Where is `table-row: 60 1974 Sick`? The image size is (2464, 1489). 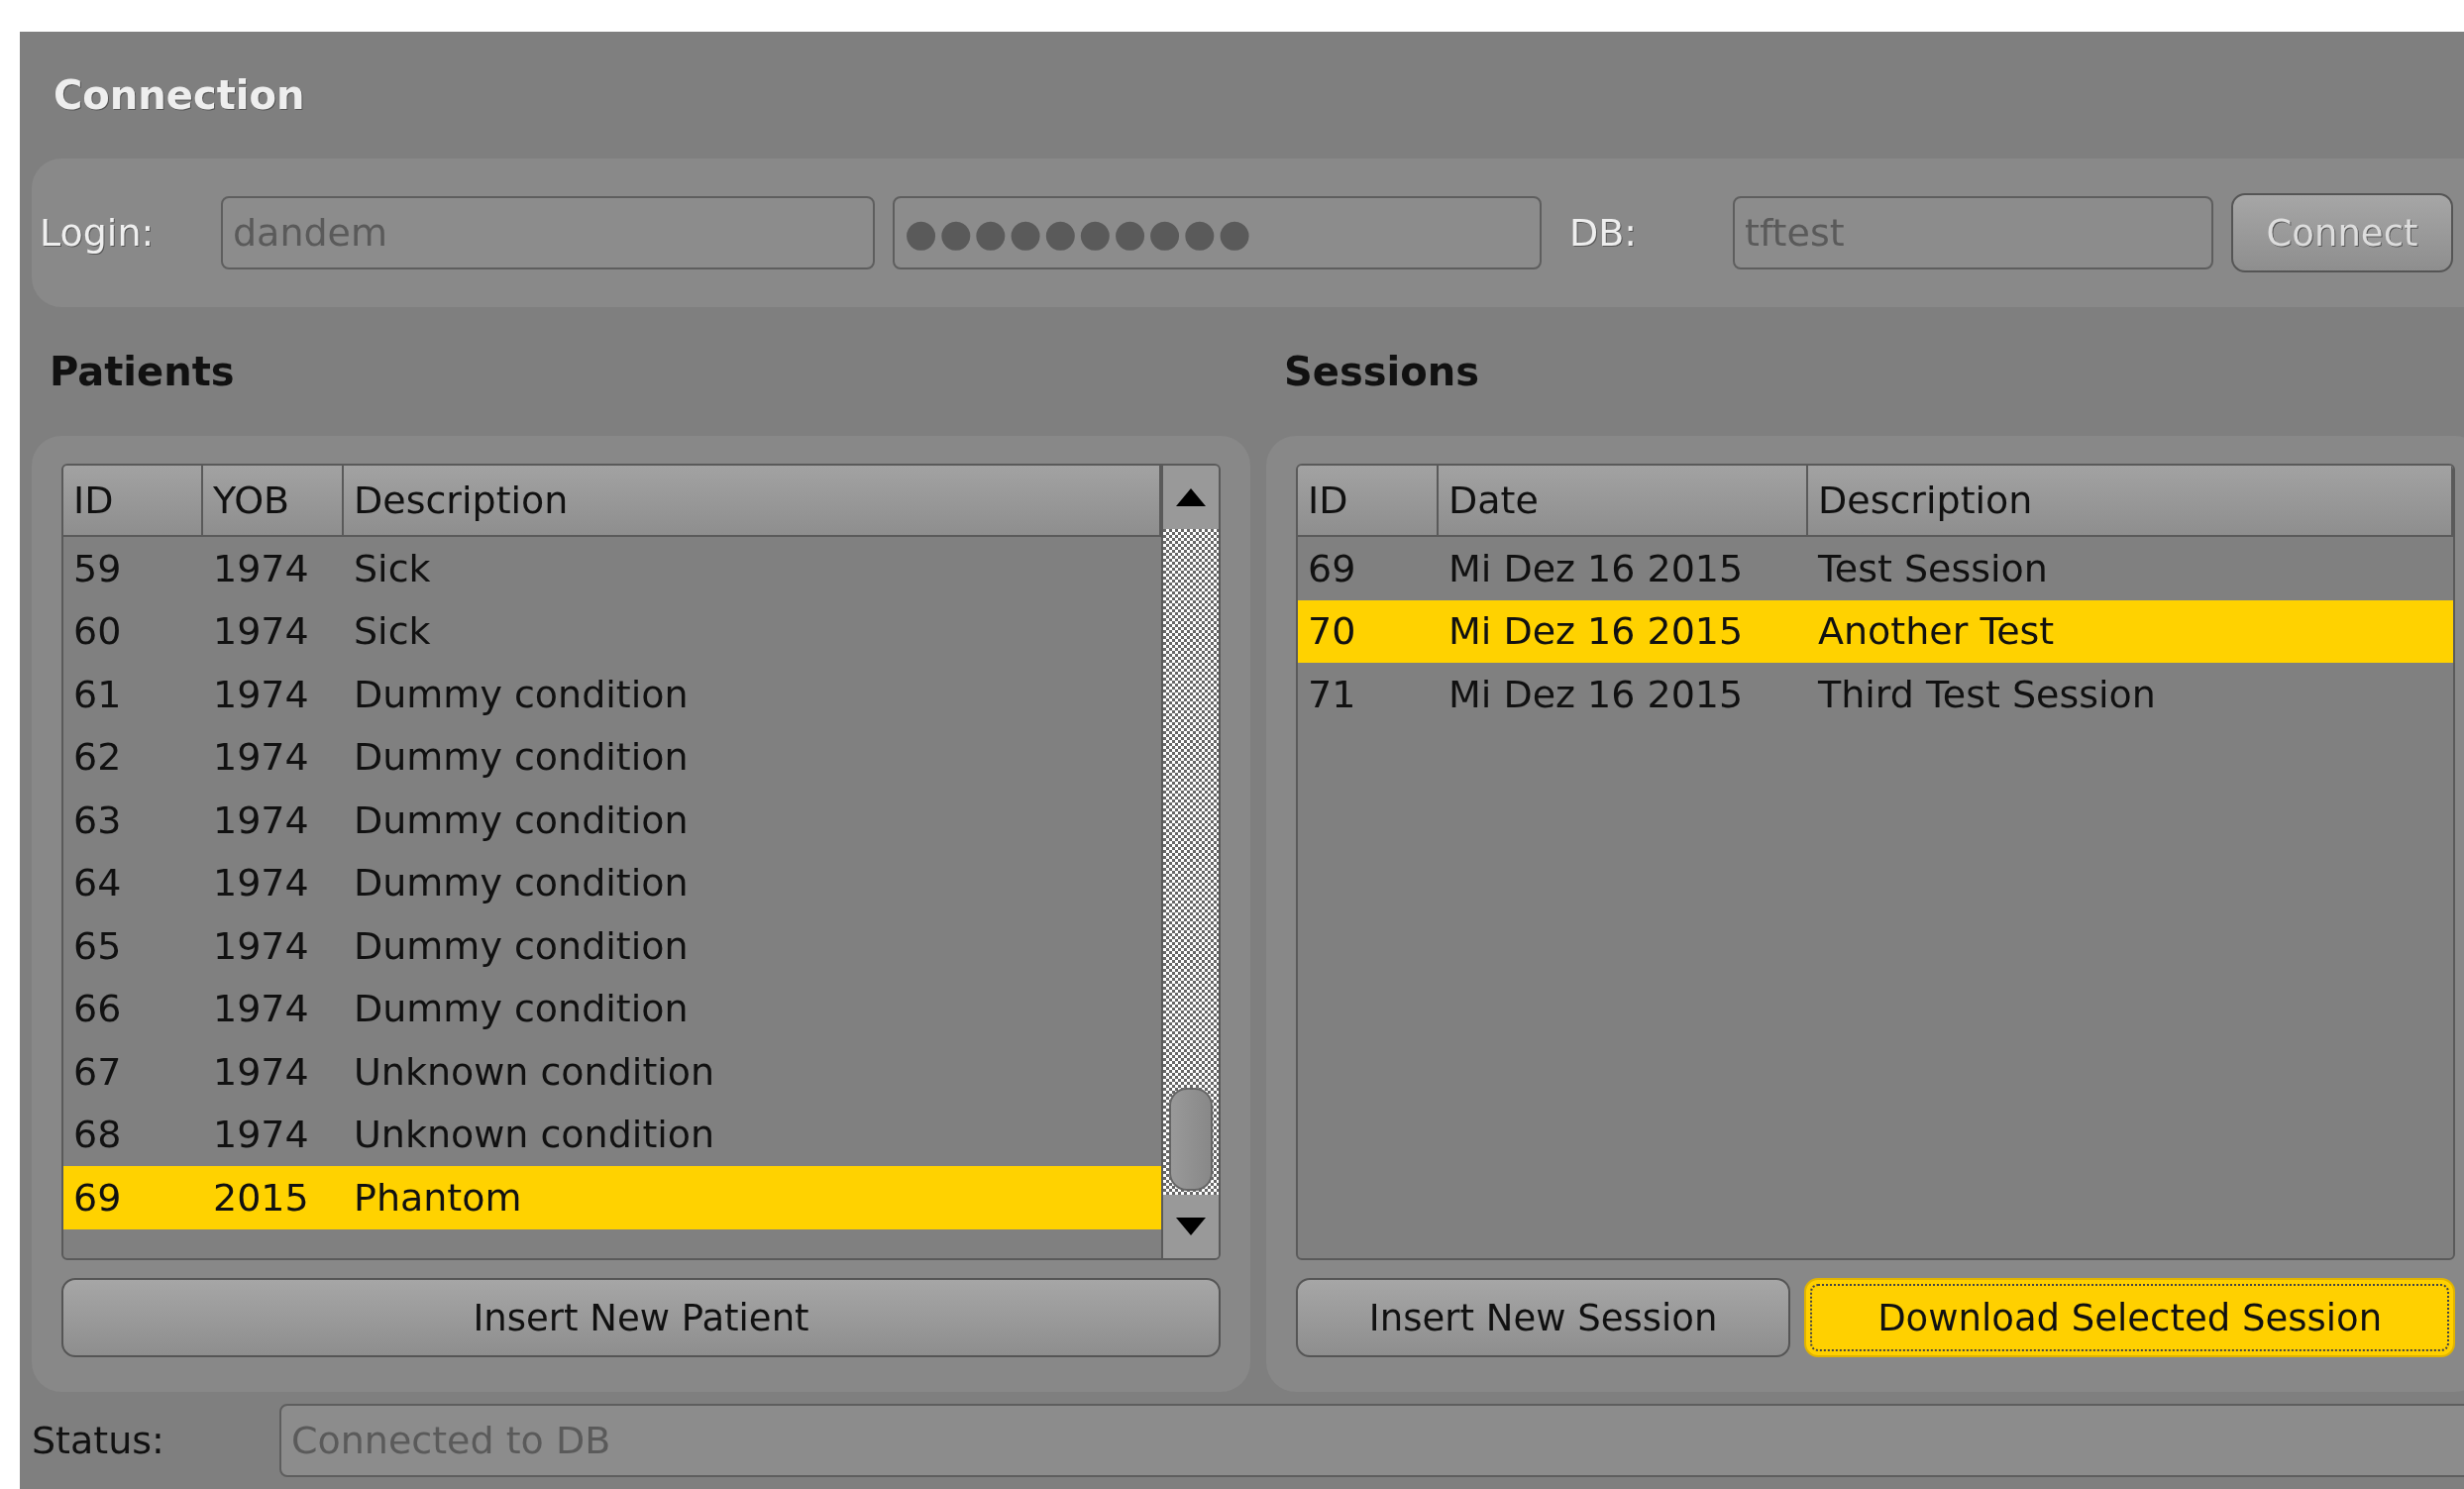
table-row: 60 1974 Sick is located at coordinates (612, 631).